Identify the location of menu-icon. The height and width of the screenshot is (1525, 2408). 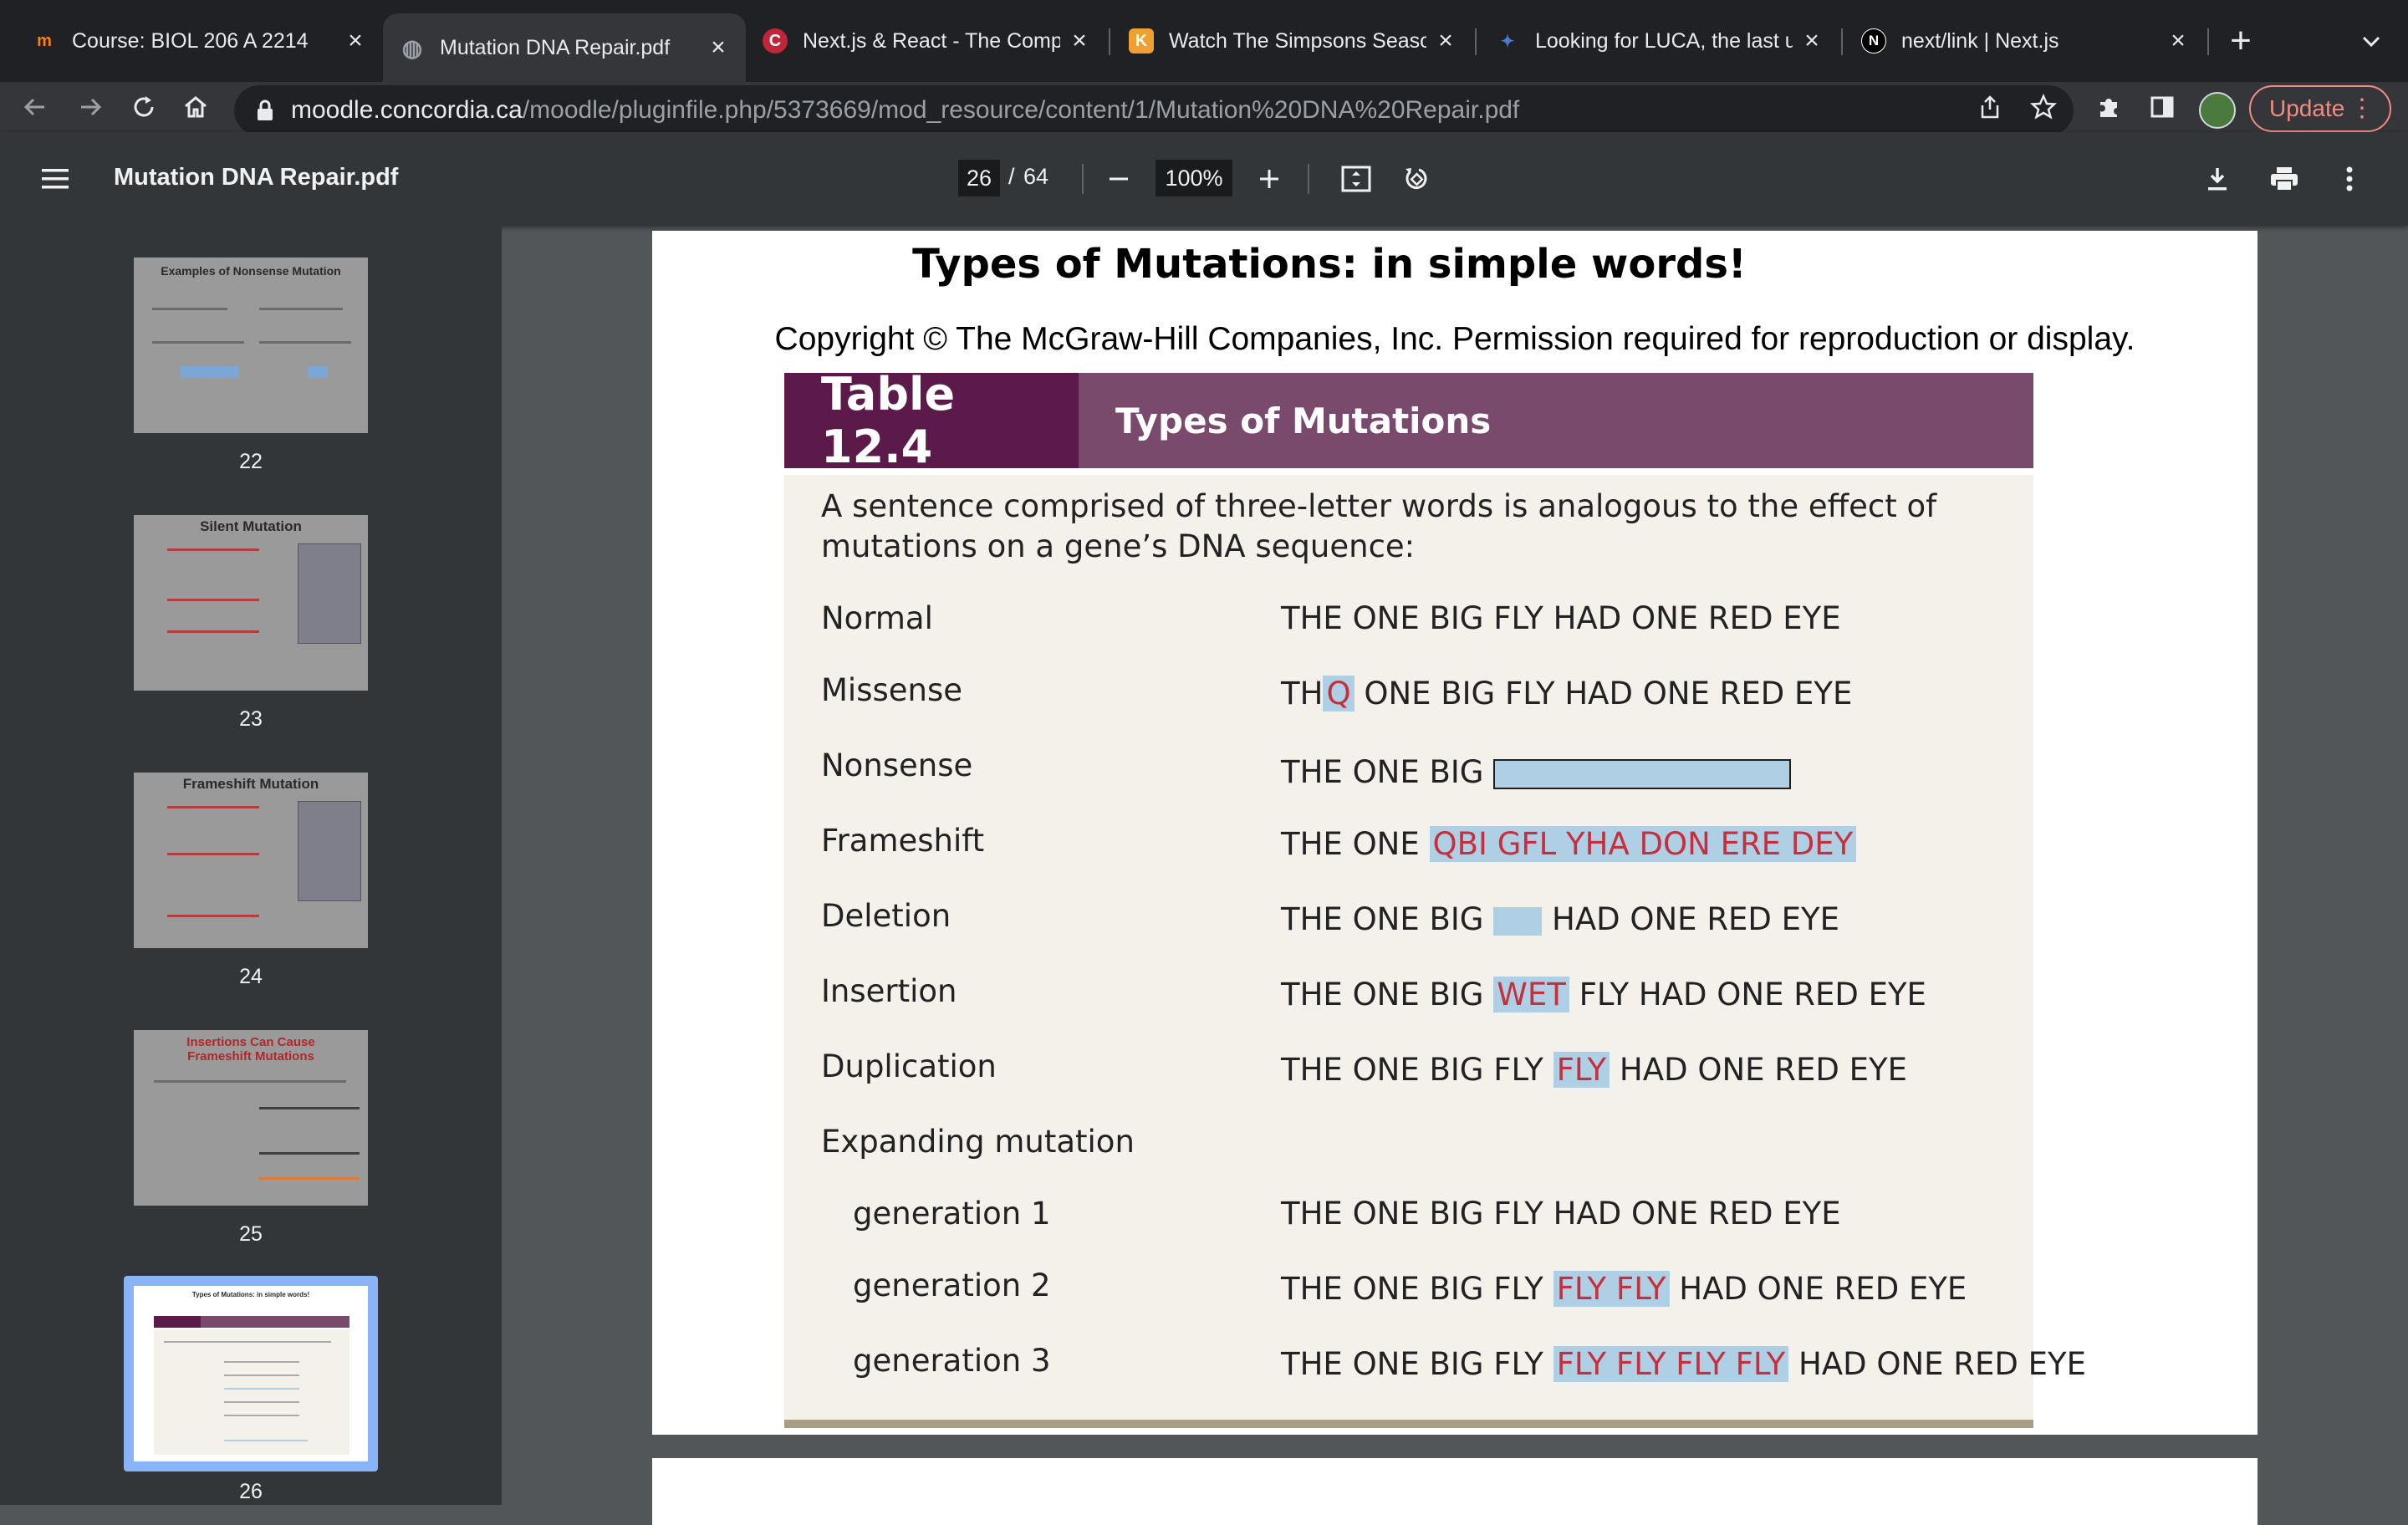
(55, 179).